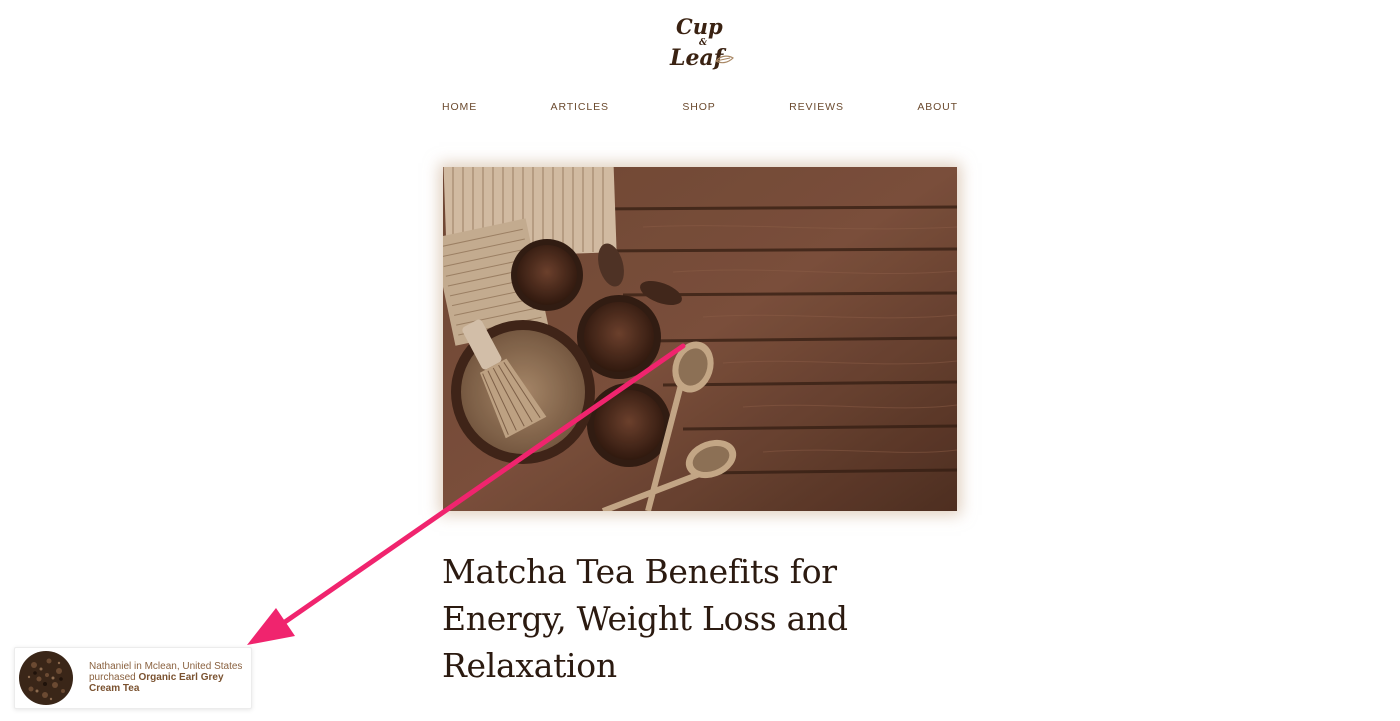 The height and width of the screenshot is (721, 1400). I want to click on nav-item-home: HOME, so click(459, 107).